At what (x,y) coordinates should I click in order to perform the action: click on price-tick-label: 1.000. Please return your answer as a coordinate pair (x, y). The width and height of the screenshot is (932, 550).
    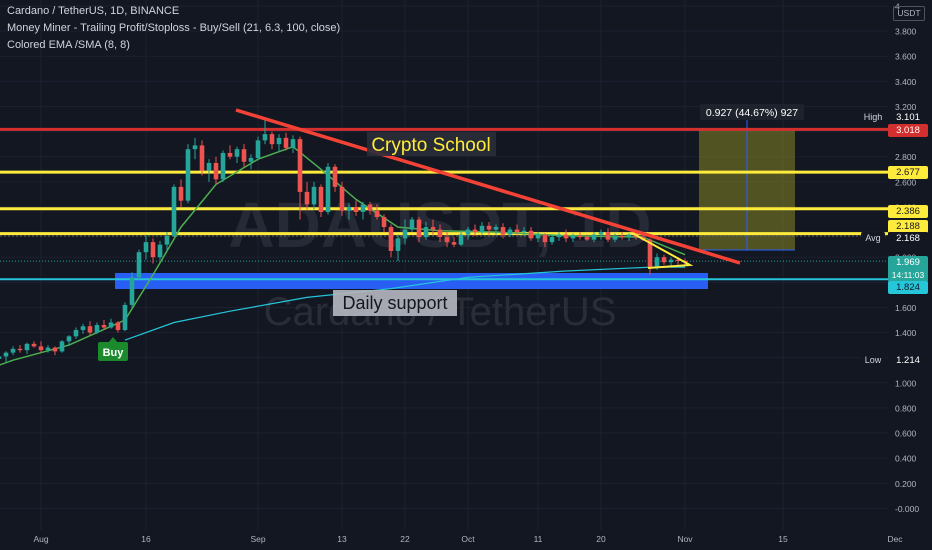
    Looking at the image, I should click on (906, 383).